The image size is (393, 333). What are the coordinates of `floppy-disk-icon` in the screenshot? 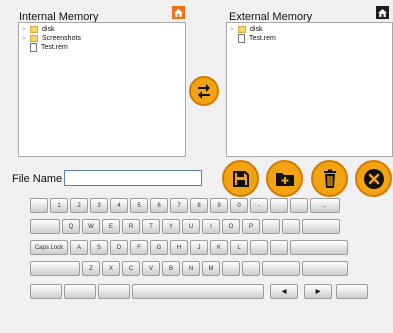 It's located at (240, 178).